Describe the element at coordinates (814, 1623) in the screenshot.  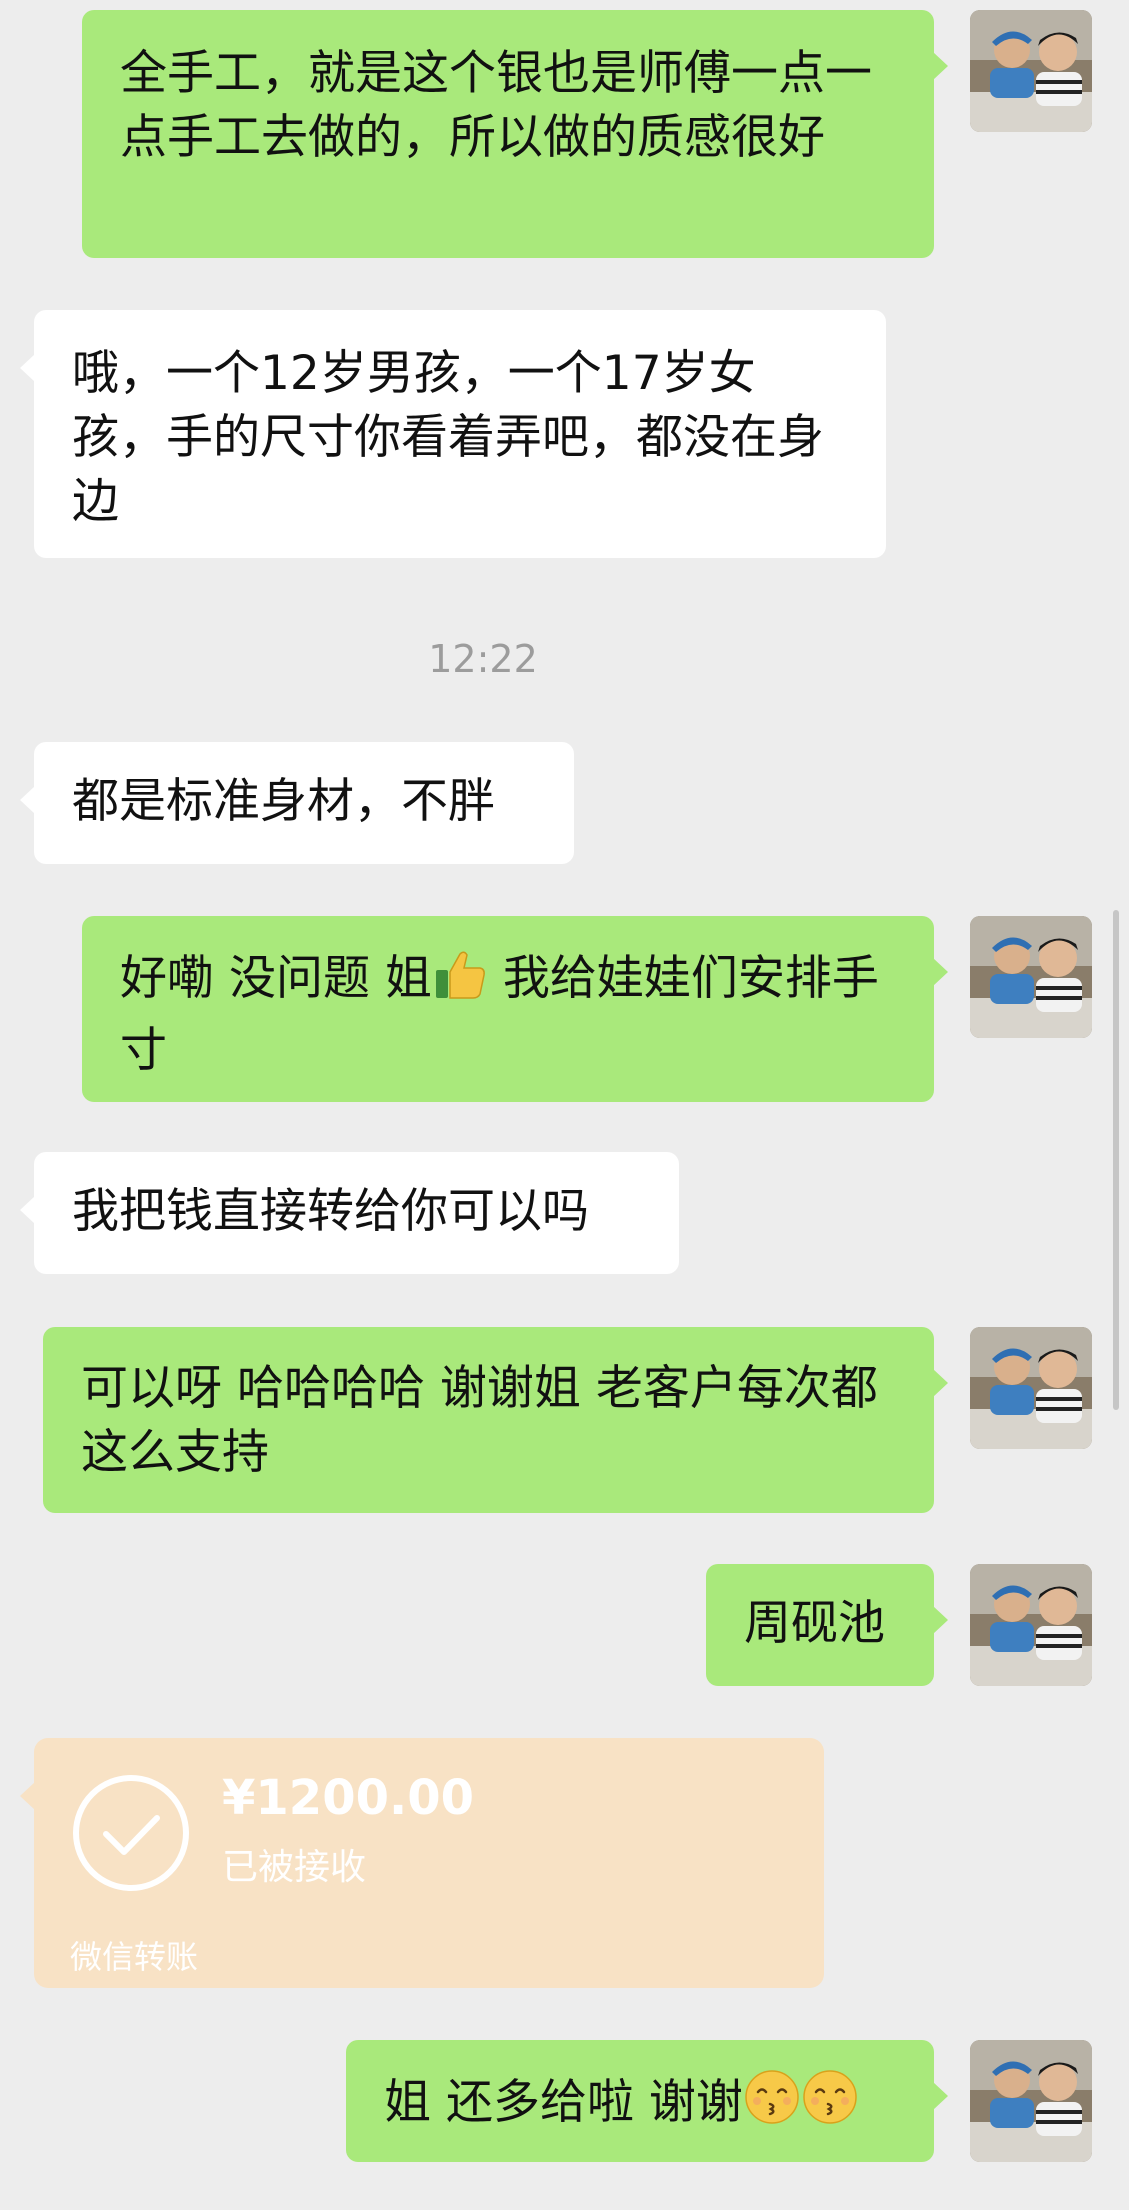
I see `message-text: 周砚池` at that location.